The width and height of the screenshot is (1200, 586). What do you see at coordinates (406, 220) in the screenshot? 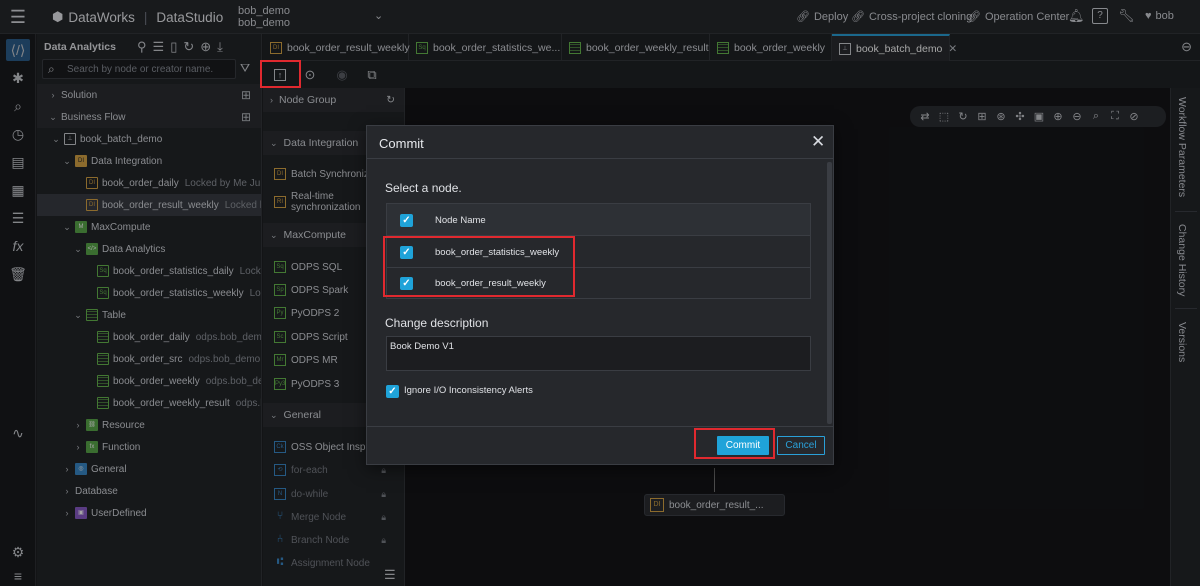
I see `select-all-checkbox: ✓` at bounding box center [406, 220].